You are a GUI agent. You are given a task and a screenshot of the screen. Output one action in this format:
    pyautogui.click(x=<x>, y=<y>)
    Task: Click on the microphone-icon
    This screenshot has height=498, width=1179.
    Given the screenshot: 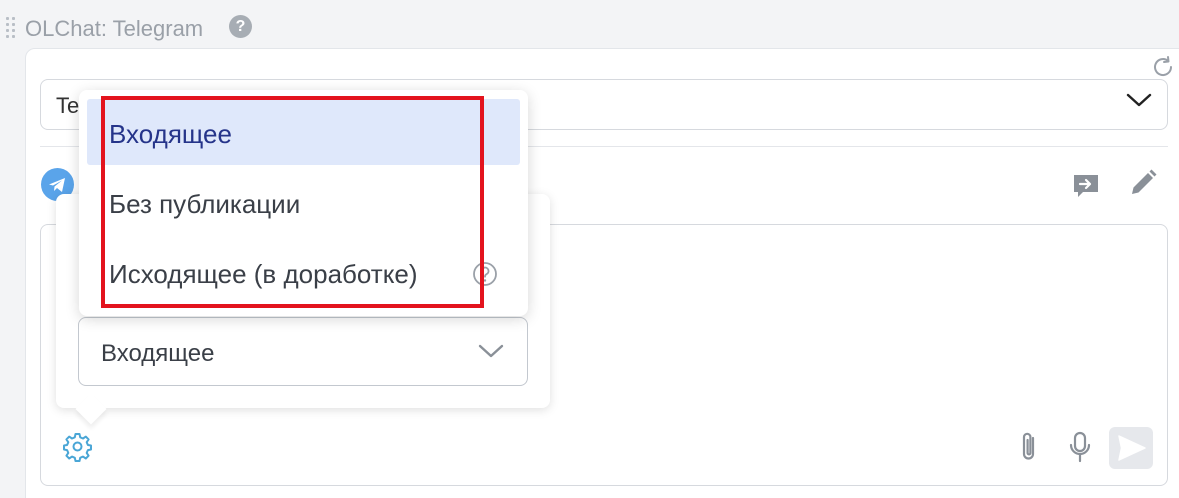 What is the action you would take?
    pyautogui.click(x=1080, y=447)
    